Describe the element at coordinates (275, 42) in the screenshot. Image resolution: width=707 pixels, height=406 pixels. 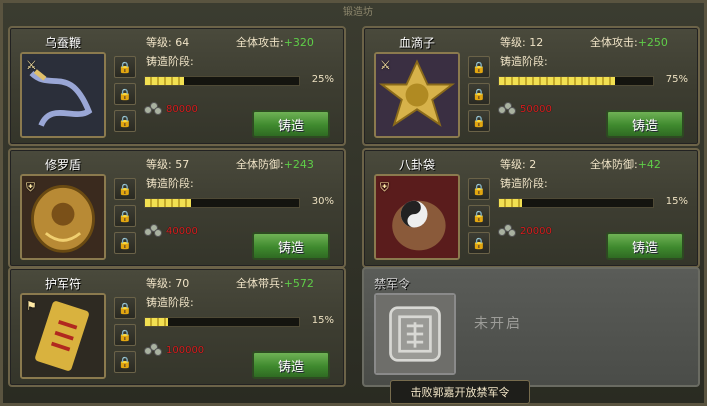
I see `bonus-stat: 全体攻击:+320` at that location.